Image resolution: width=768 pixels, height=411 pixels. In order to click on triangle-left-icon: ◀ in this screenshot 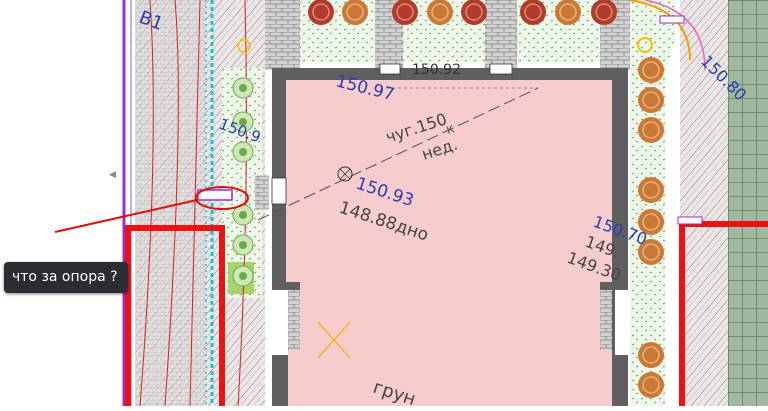, I will do `click(114, 176)`.